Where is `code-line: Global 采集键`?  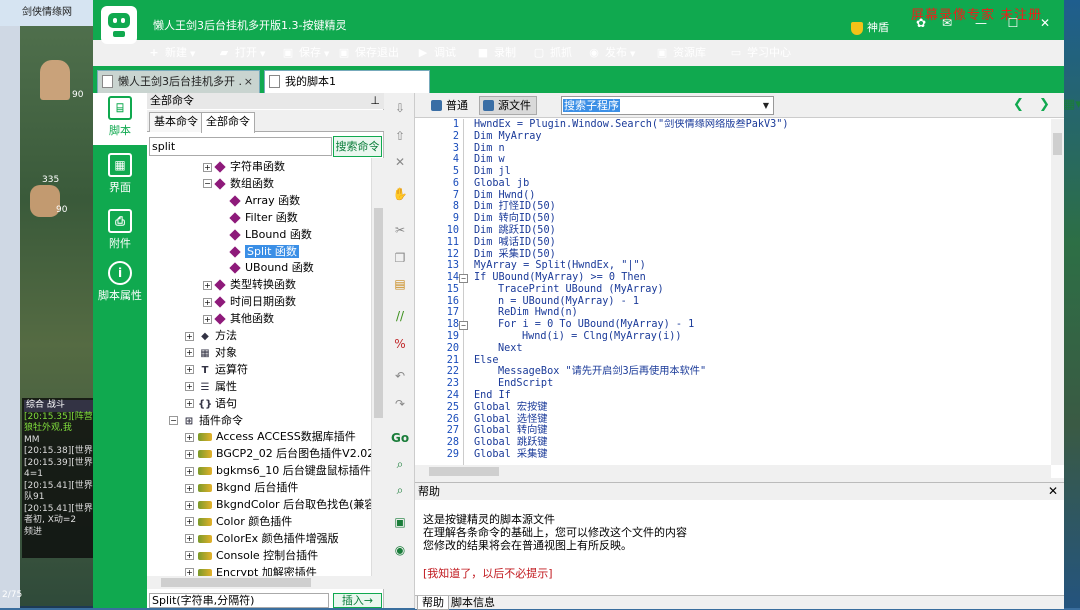
code-line: Global 采集键 is located at coordinates (511, 455).